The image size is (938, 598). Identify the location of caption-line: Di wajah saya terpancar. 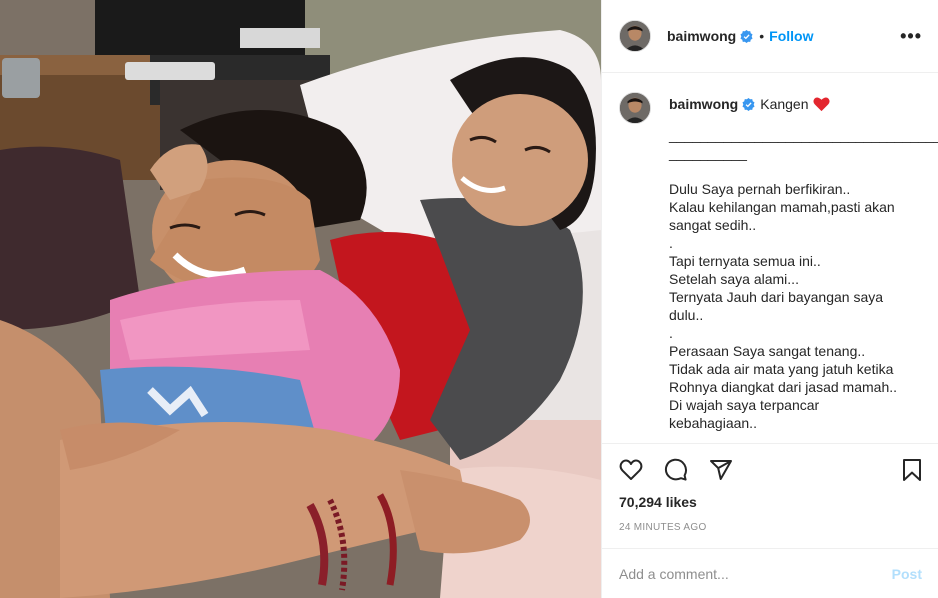
(744, 405).